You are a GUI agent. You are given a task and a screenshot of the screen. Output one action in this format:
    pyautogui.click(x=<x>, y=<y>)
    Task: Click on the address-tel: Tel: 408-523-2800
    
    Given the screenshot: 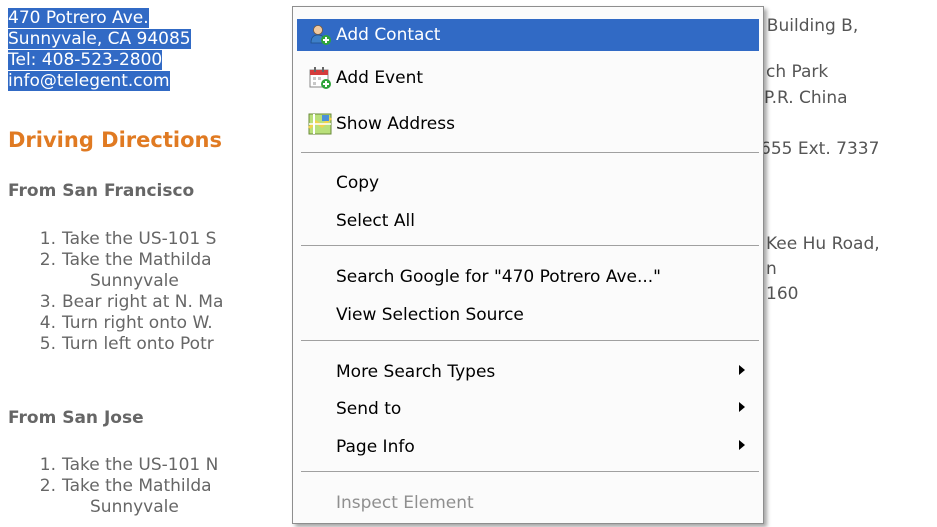 What is the action you would take?
    pyautogui.click(x=85, y=60)
    